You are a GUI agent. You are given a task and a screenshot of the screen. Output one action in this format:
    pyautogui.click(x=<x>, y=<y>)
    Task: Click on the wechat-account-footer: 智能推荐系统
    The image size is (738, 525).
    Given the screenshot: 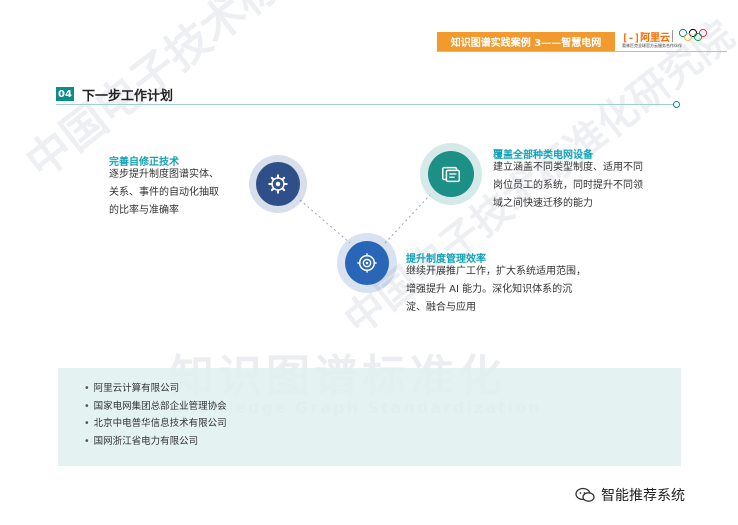 What is the action you would take?
    pyautogui.click(x=630, y=495)
    